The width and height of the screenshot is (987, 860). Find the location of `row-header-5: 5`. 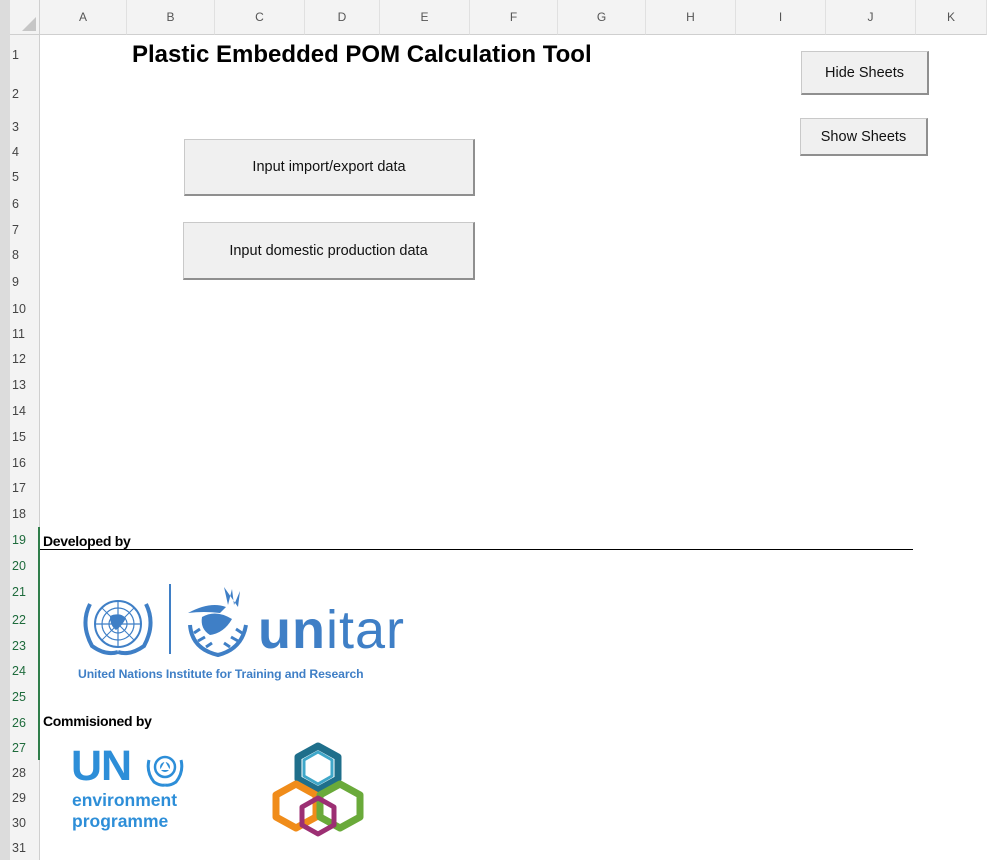

row-header-5: 5 is located at coordinates (25, 176).